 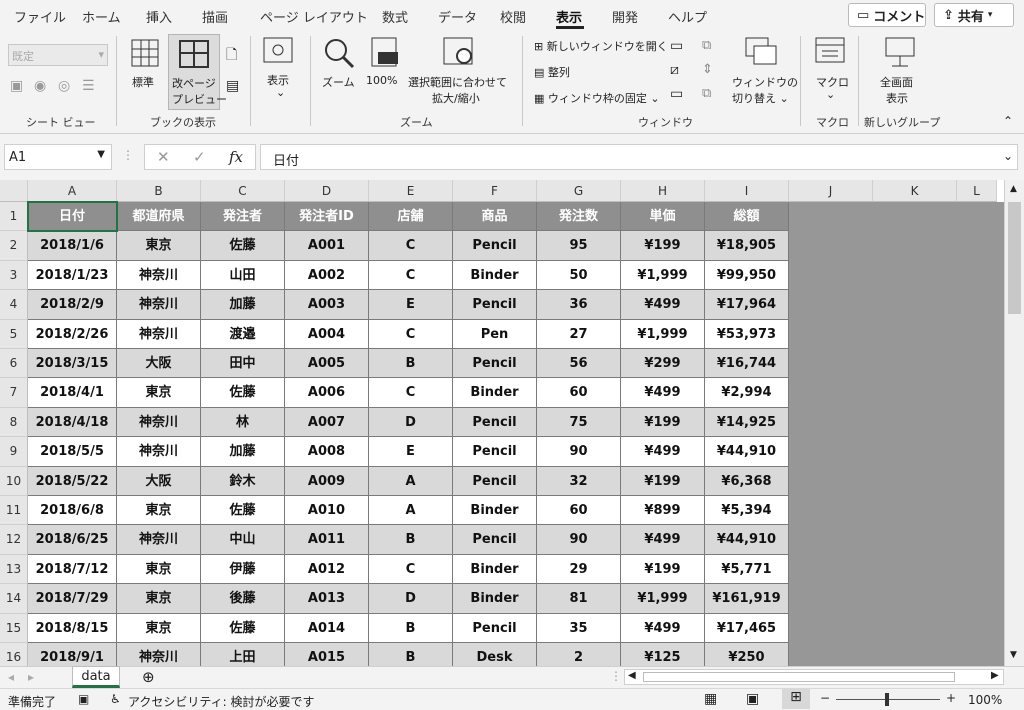 I want to click on table-cell: 35, so click(x=579, y=628).